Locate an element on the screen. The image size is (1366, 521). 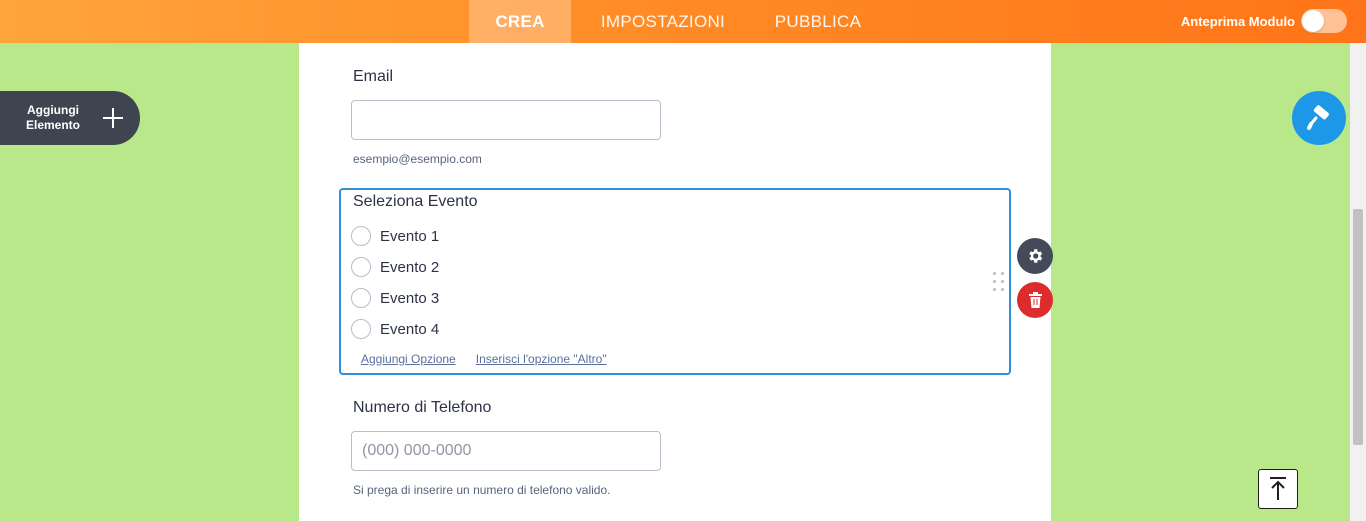
scroll-to-top-button is located at coordinates (1278, 489).